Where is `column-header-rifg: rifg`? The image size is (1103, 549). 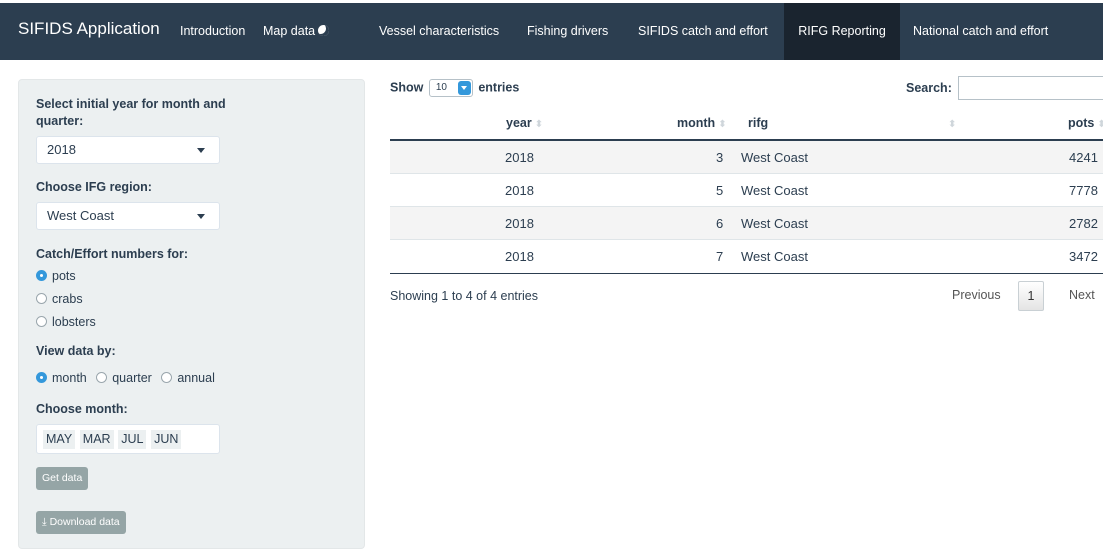 column-header-rifg: rifg is located at coordinates (758, 123).